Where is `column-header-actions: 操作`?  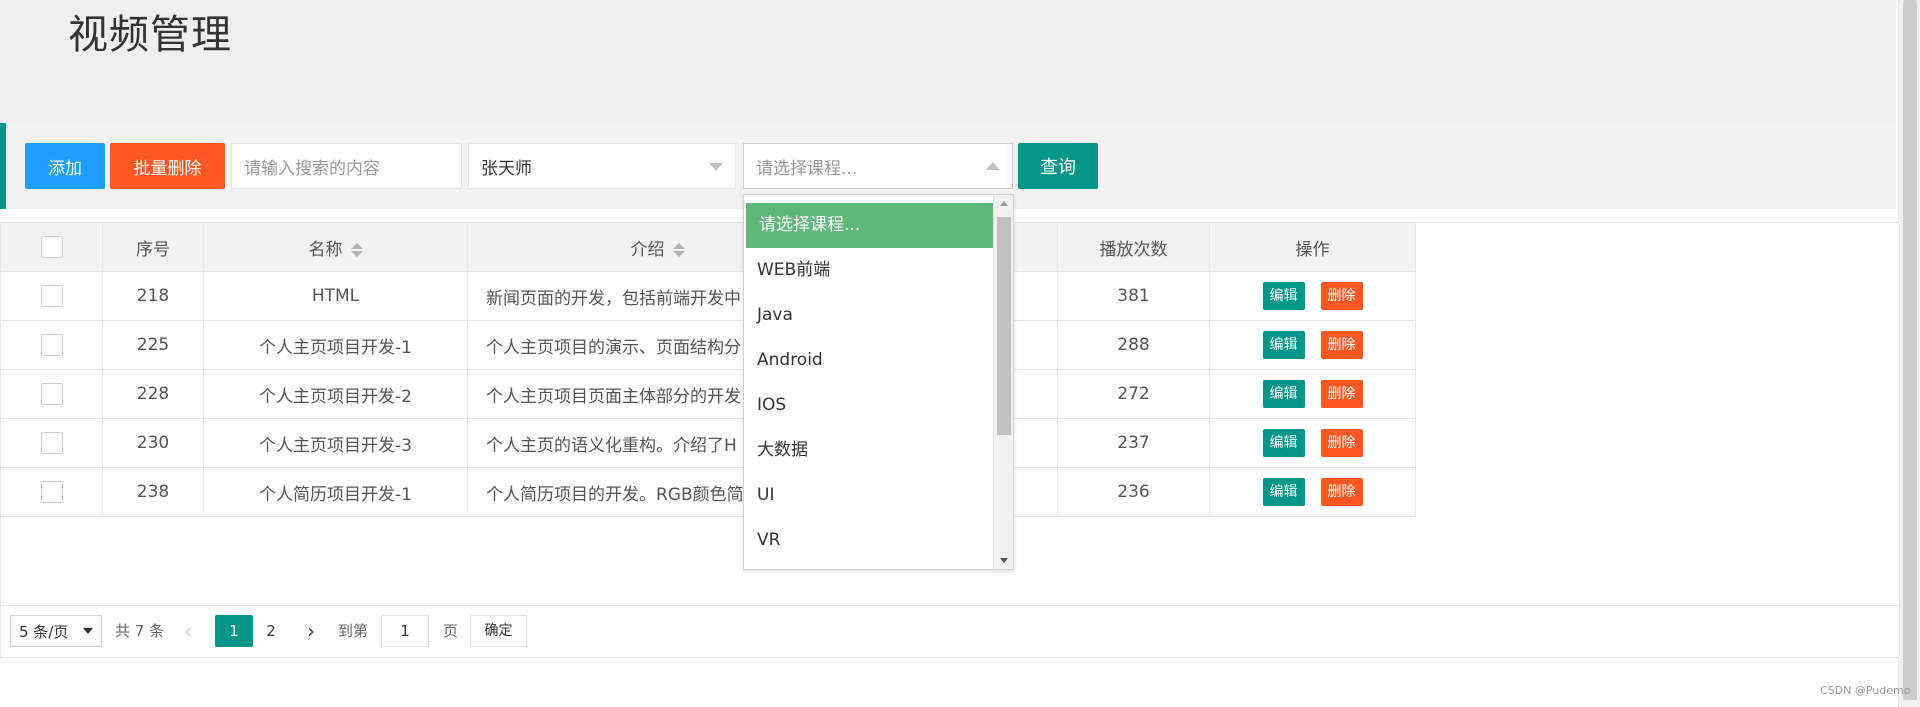
column-header-actions: 操作 is located at coordinates (1312, 247).